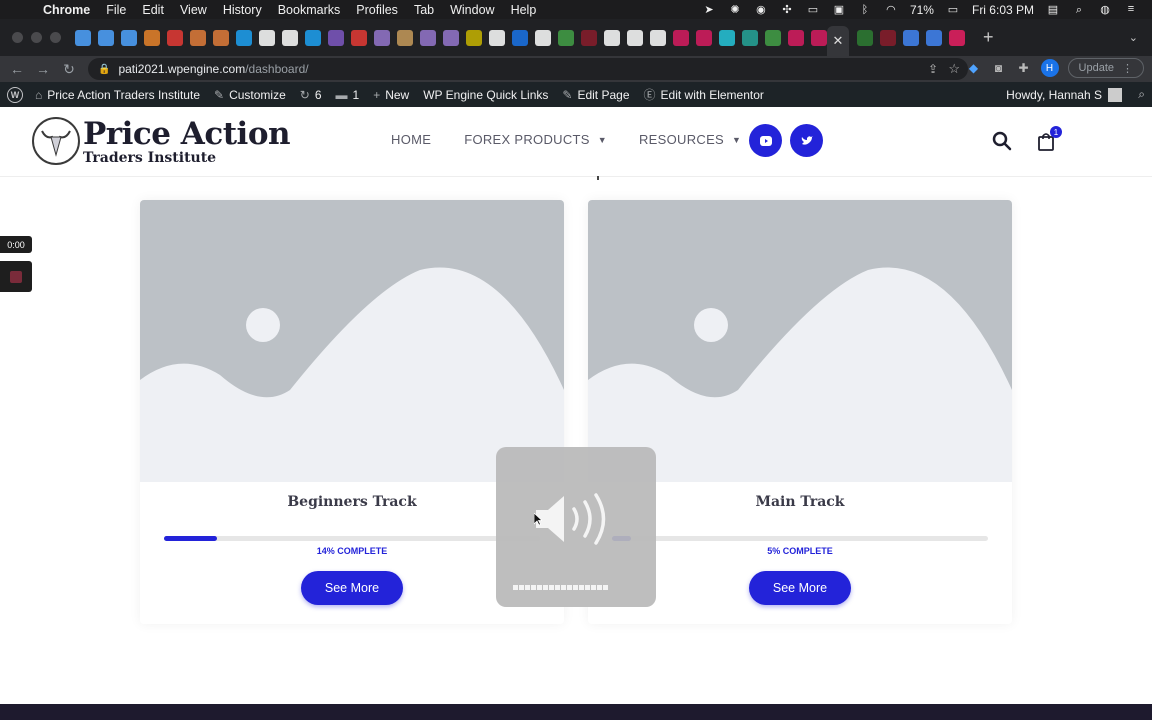  Describe the element at coordinates (149, 158) in the screenshot. I see `logo-subtitle: Traders Institute` at that location.